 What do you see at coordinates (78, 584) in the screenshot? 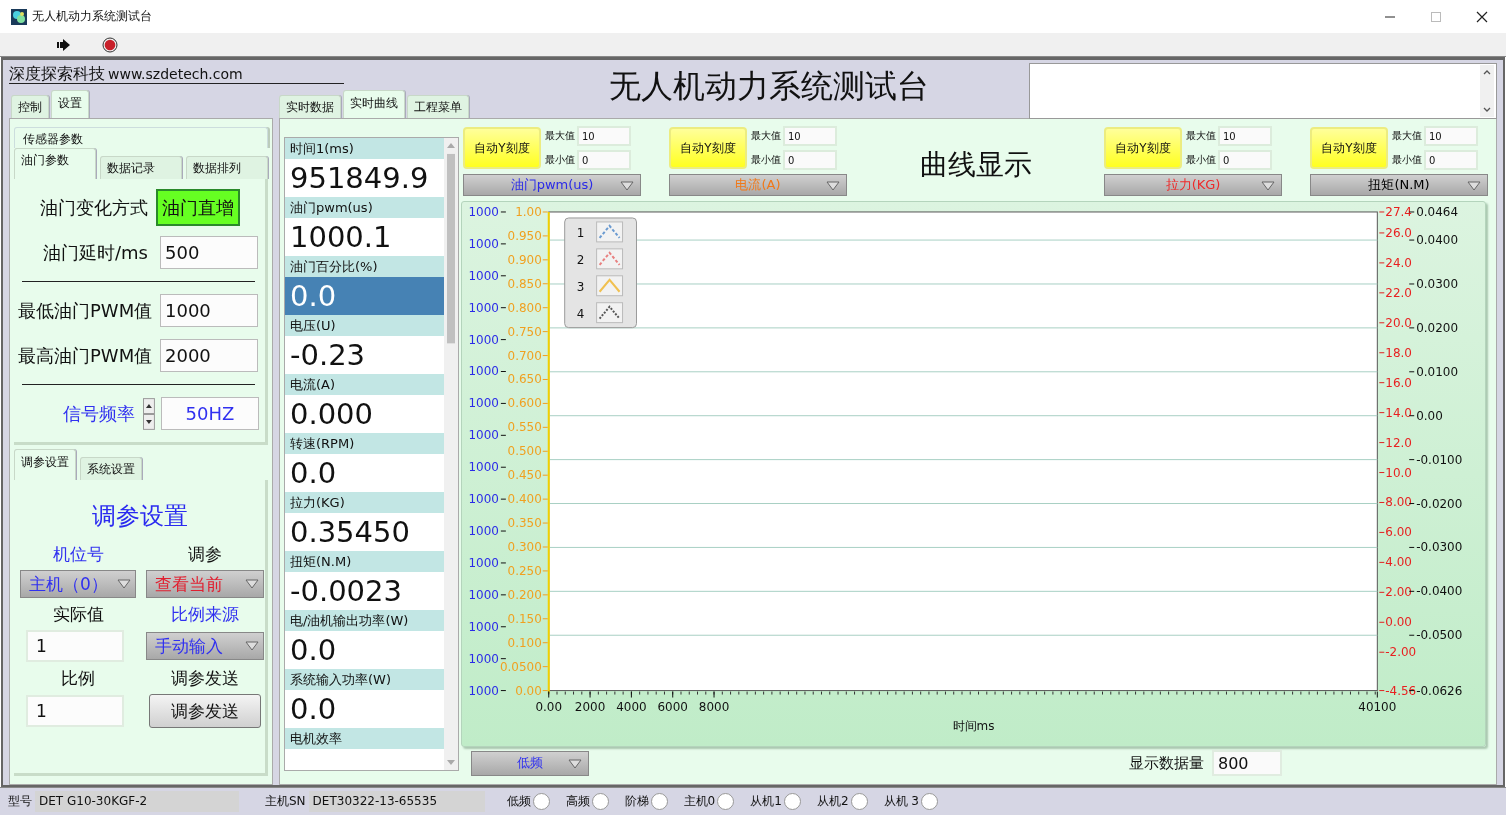
I see `dropdown: 主机（0）` at bounding box center [78, 584].